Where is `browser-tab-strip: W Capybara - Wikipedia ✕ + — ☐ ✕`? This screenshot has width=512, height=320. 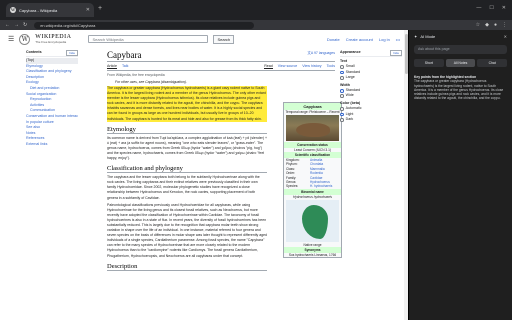 browser-tab-strip: W Capybara - Wikipedia ✕ + — ☐ ✕ is located at coordinates (256, 10).